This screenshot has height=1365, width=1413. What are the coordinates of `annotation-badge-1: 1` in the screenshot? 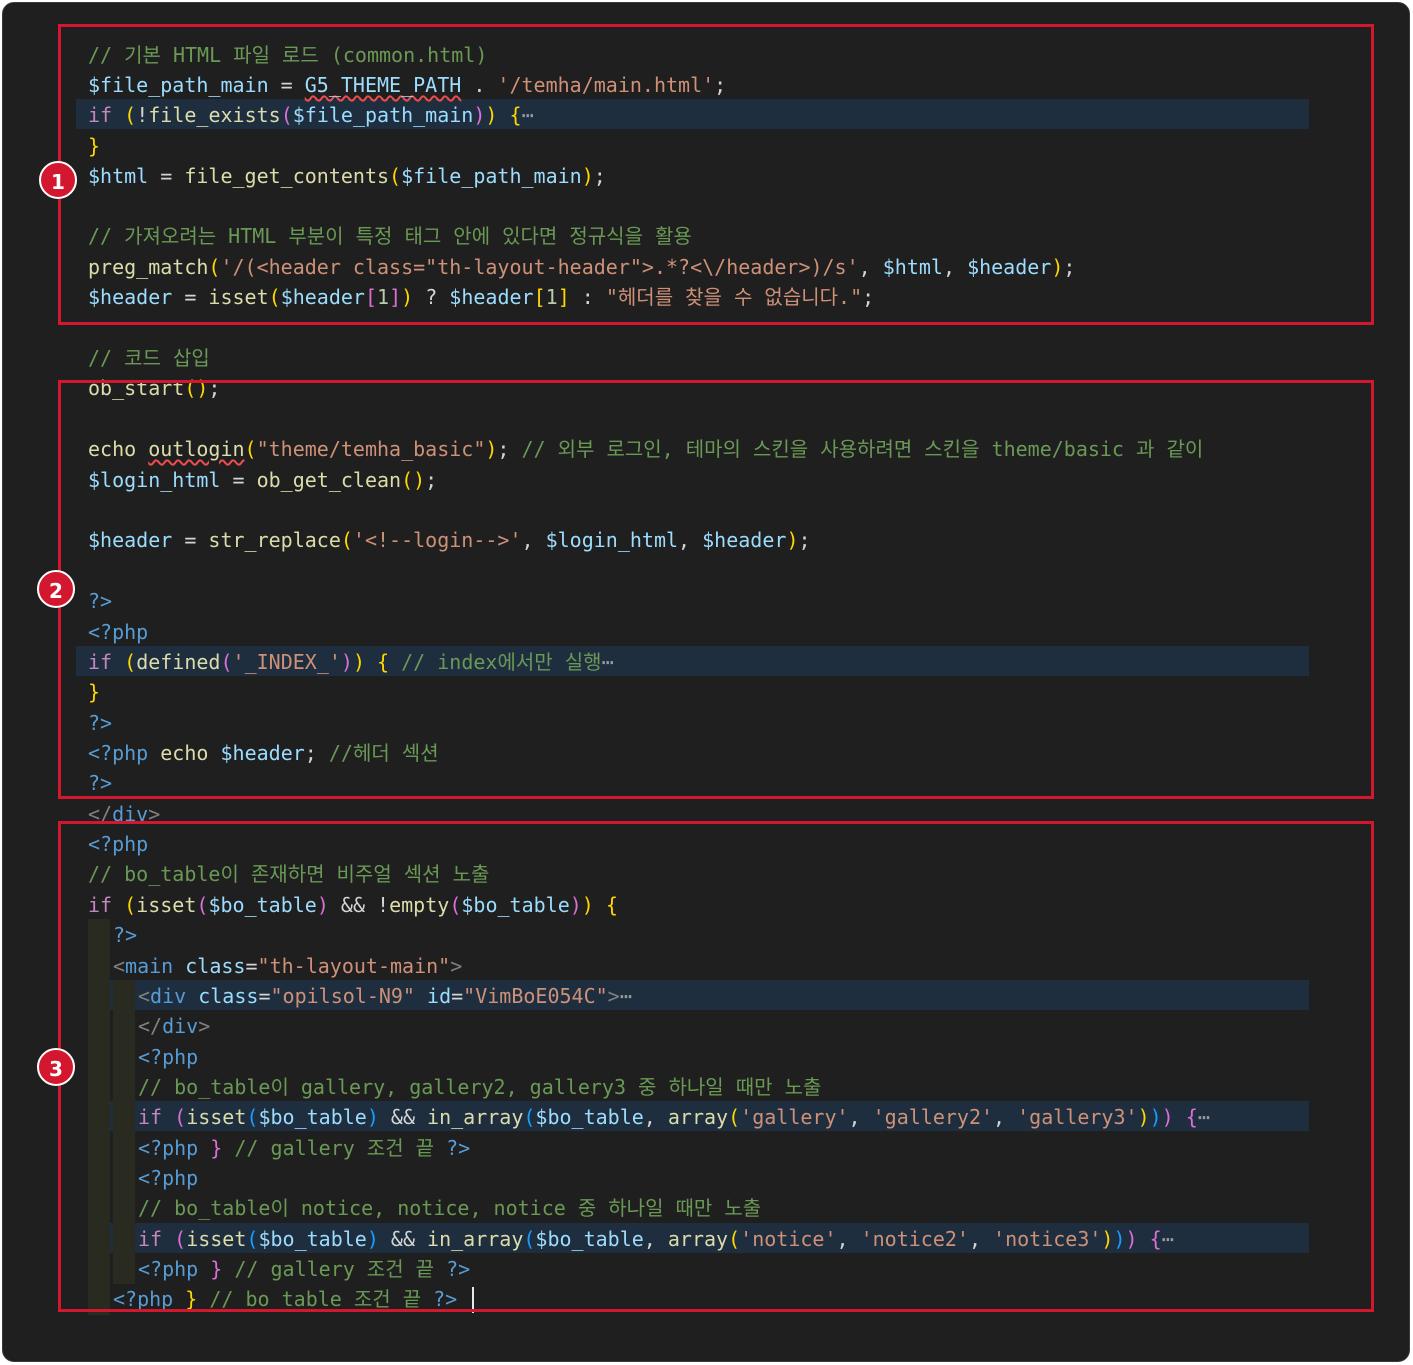 It's located at (58, 180).